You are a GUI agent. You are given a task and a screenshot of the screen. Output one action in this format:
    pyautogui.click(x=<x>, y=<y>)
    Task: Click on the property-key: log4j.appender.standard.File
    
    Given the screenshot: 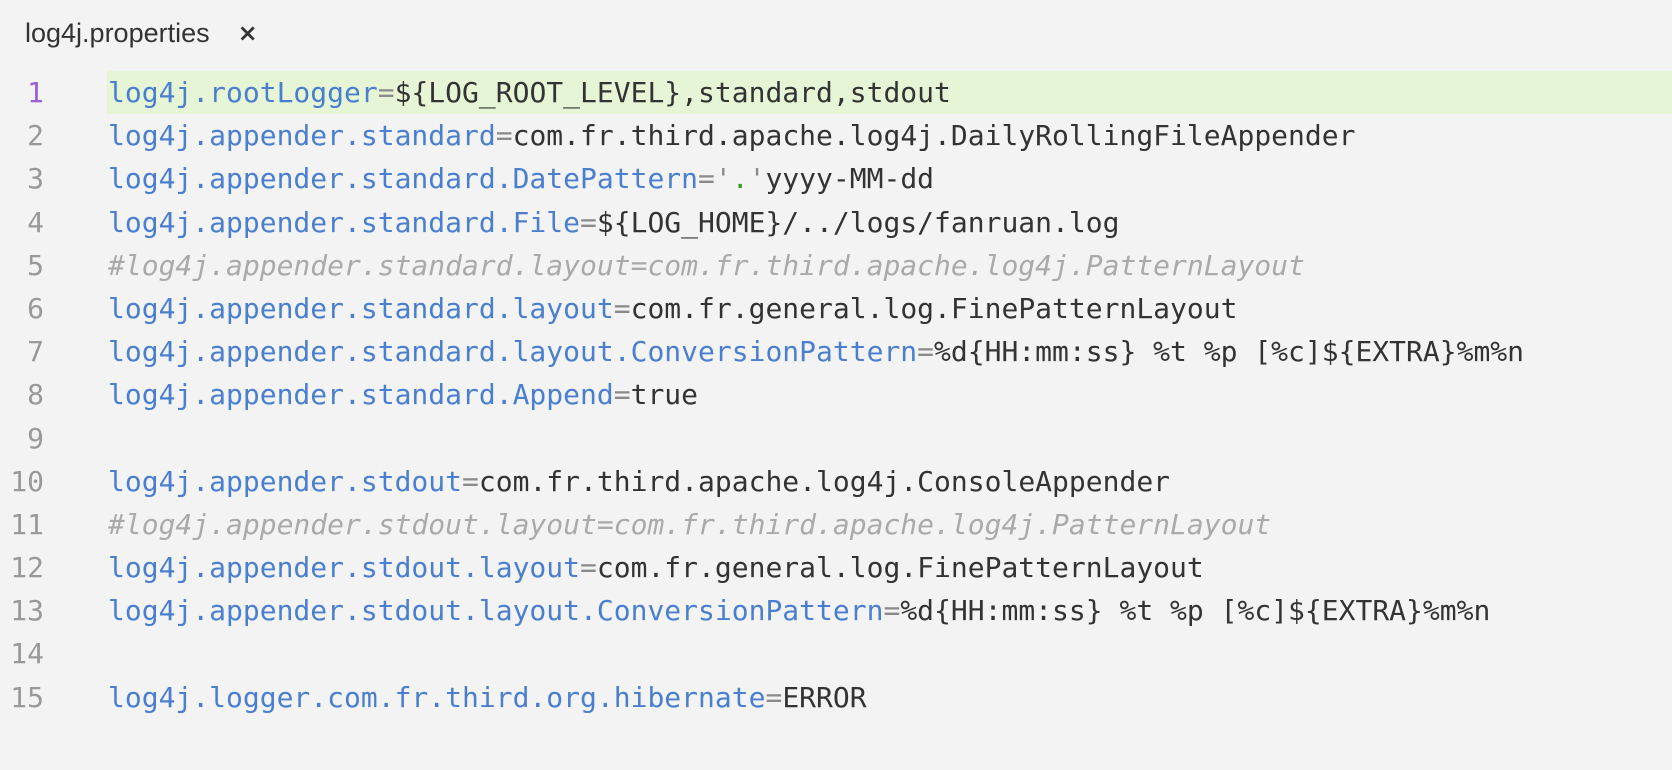 What is the action you would take?
    pyautogui.click(x=344, y=222)
    